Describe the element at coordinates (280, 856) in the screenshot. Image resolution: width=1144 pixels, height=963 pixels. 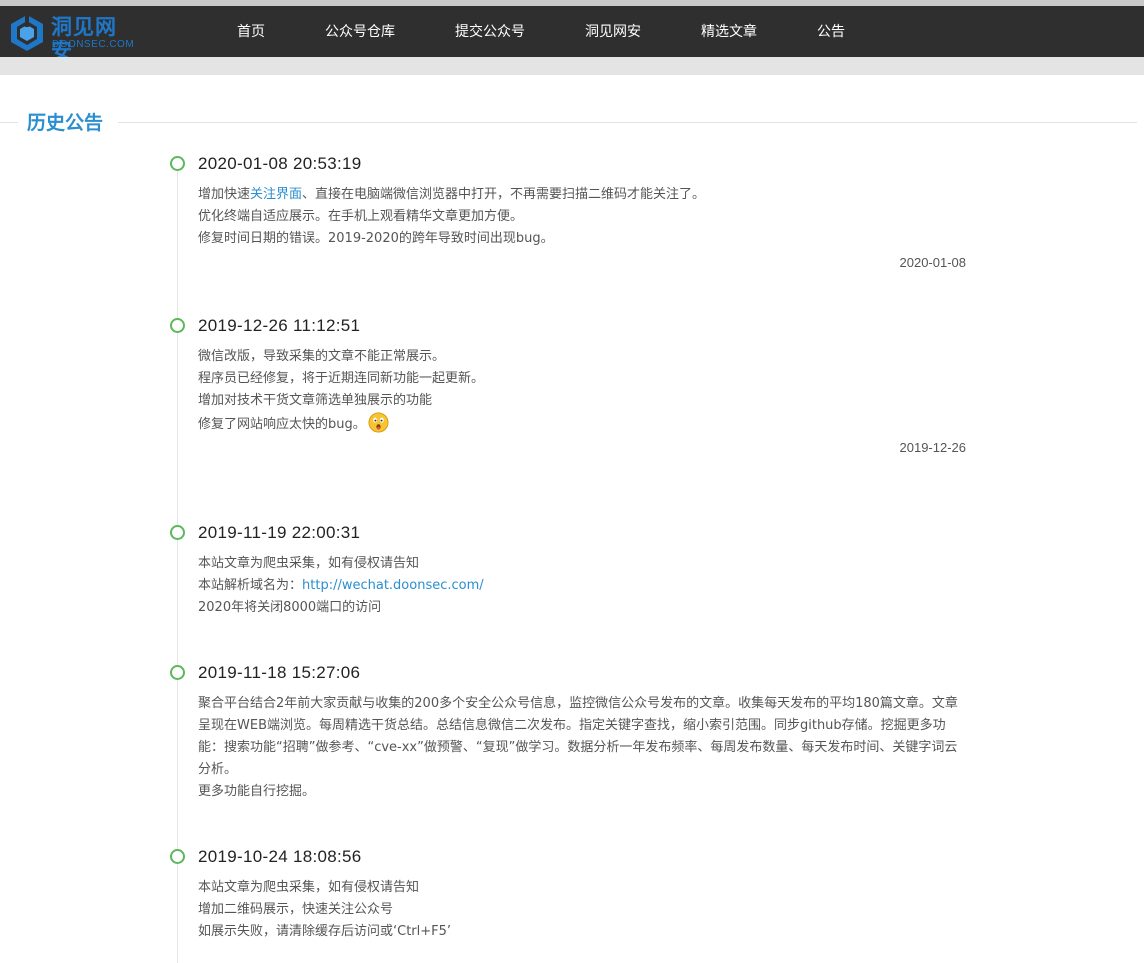
I see `announcement-timestamp: 2019-10-24 18:08:56` at that location.